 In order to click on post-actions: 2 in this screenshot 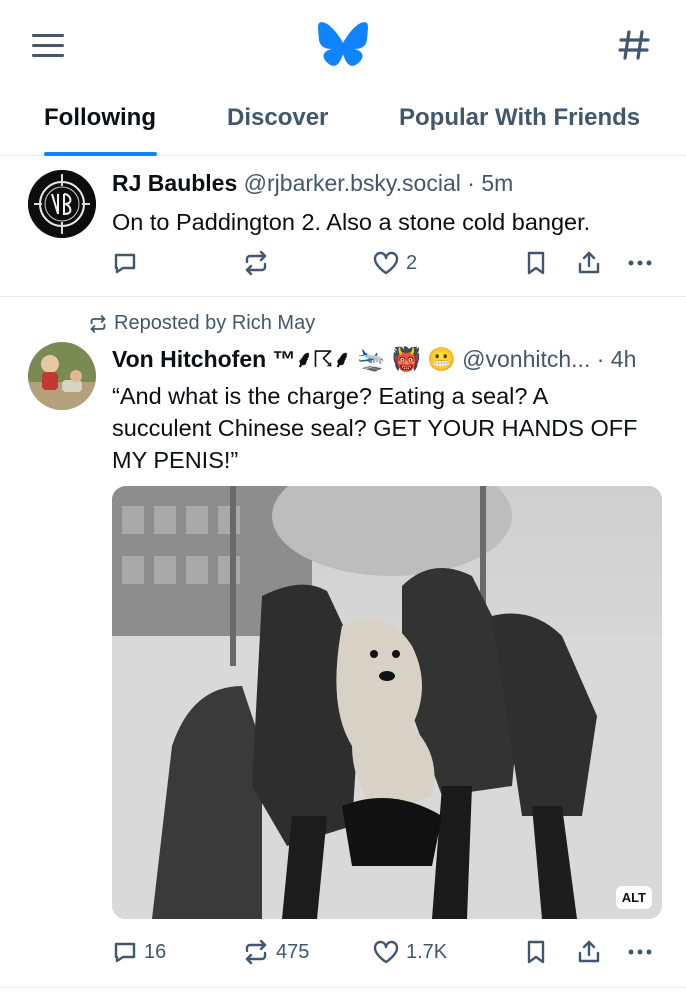, I will do `click(386, 263)`.